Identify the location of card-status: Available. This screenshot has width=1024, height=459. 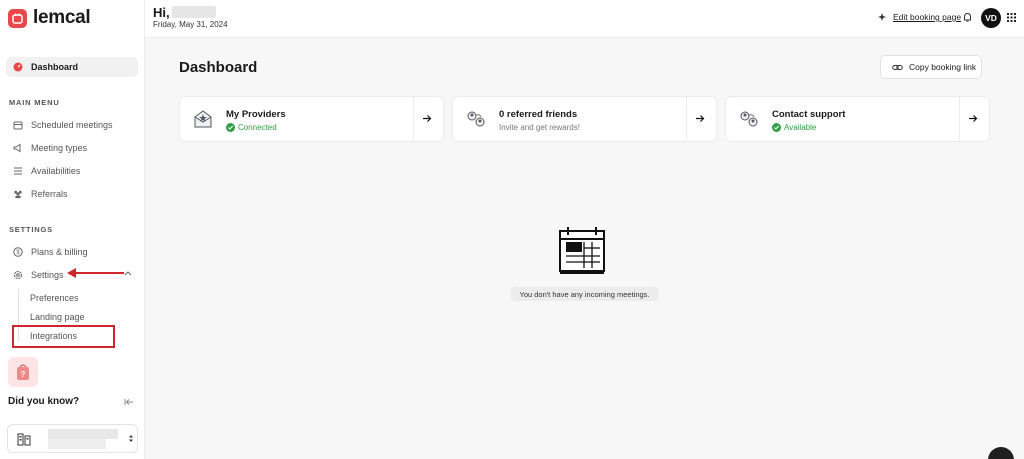
(794, 127).